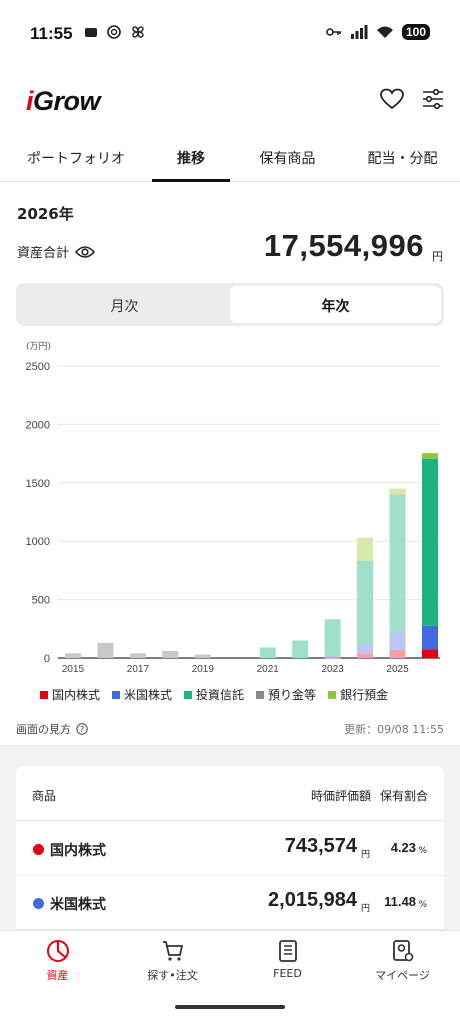 The image size is (460, 1024). I want to click on fan-icon, so click(138, 32).